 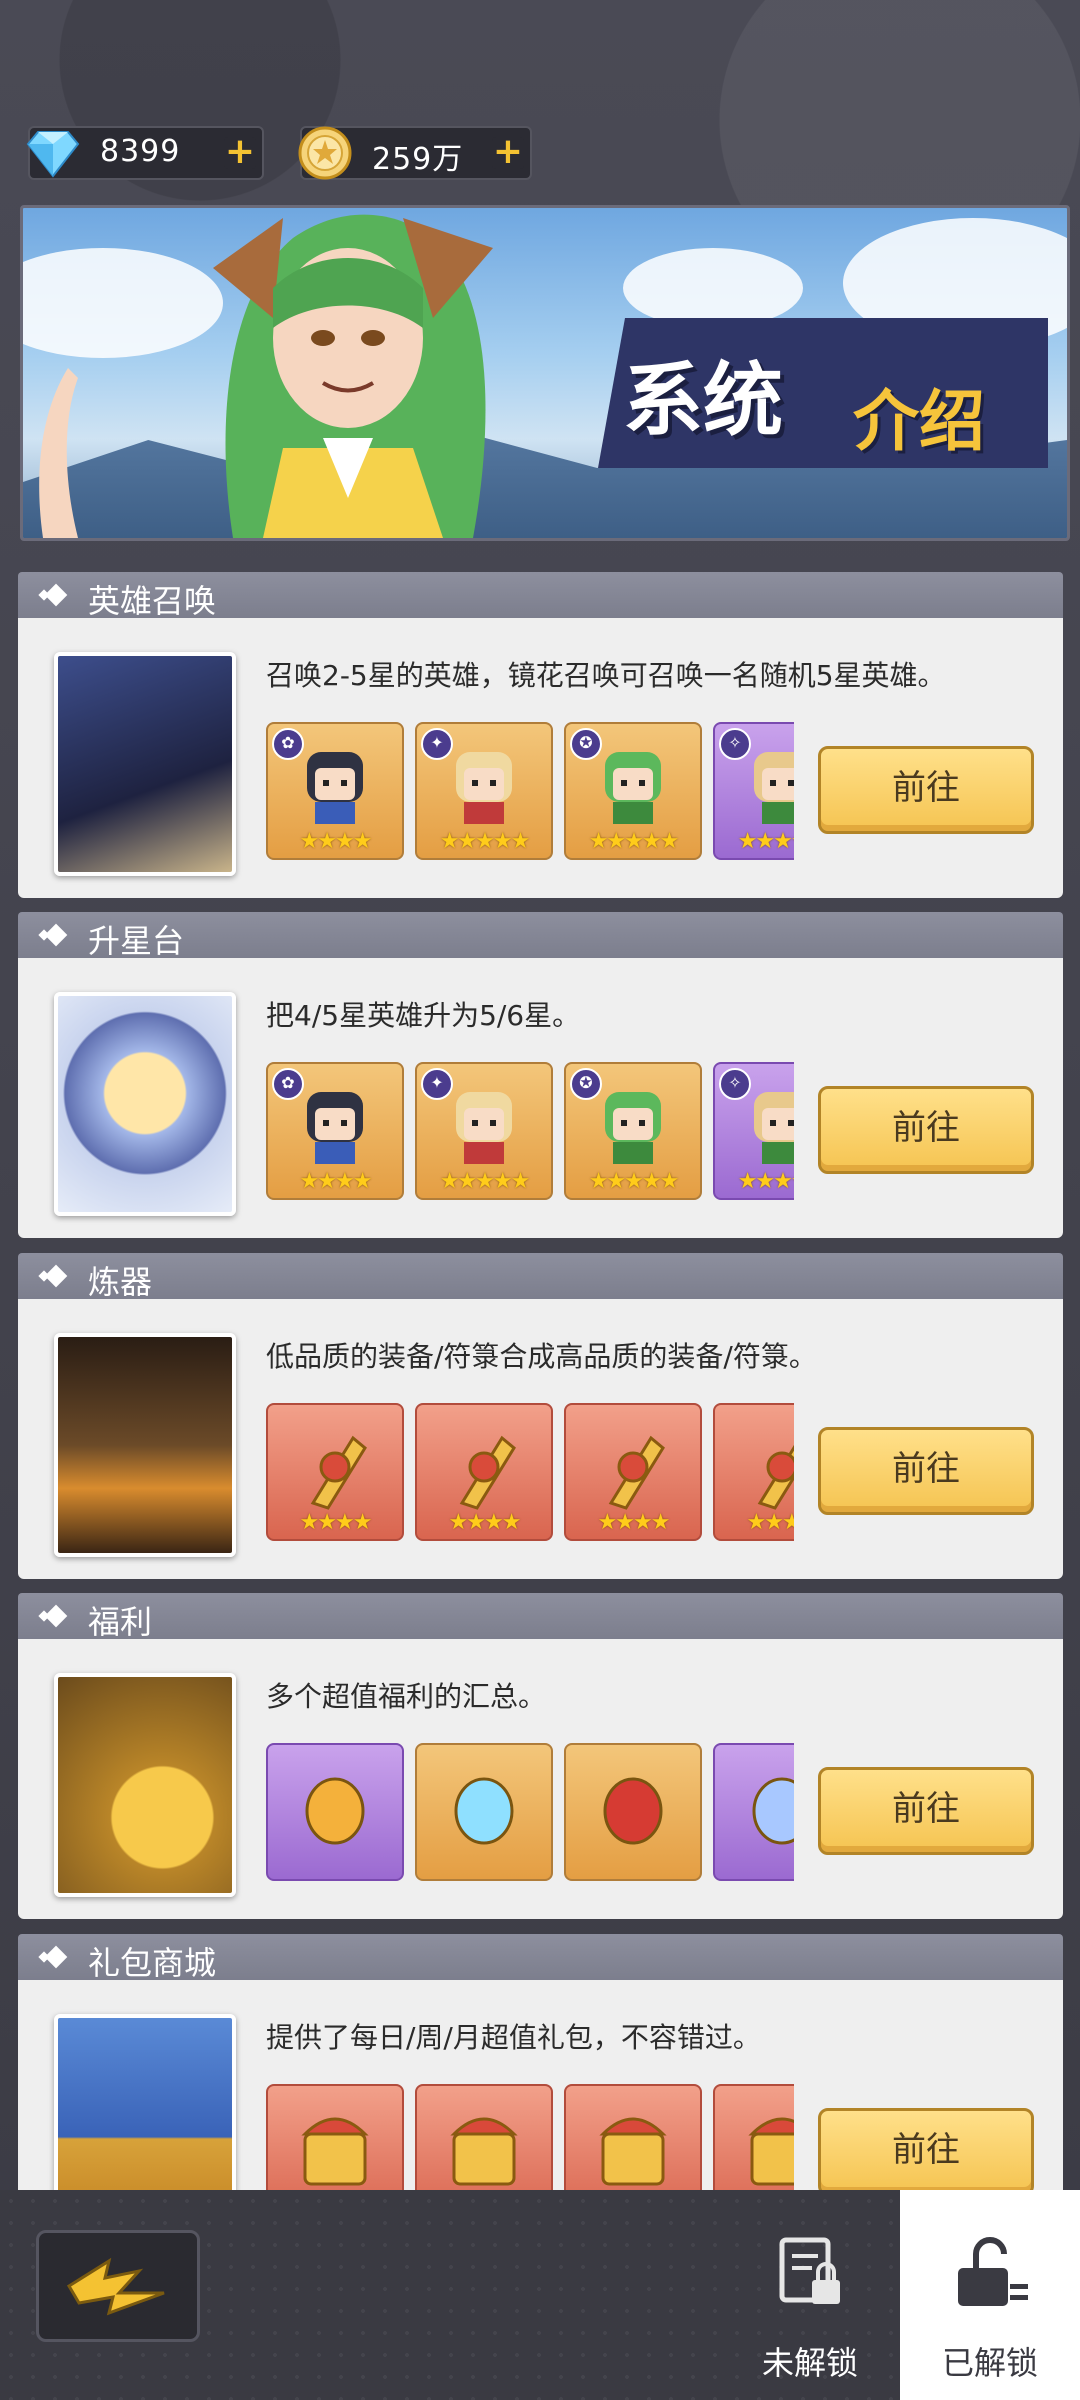 I want to click on banner-title-sub: 介绍, so click(x=919, y=421).